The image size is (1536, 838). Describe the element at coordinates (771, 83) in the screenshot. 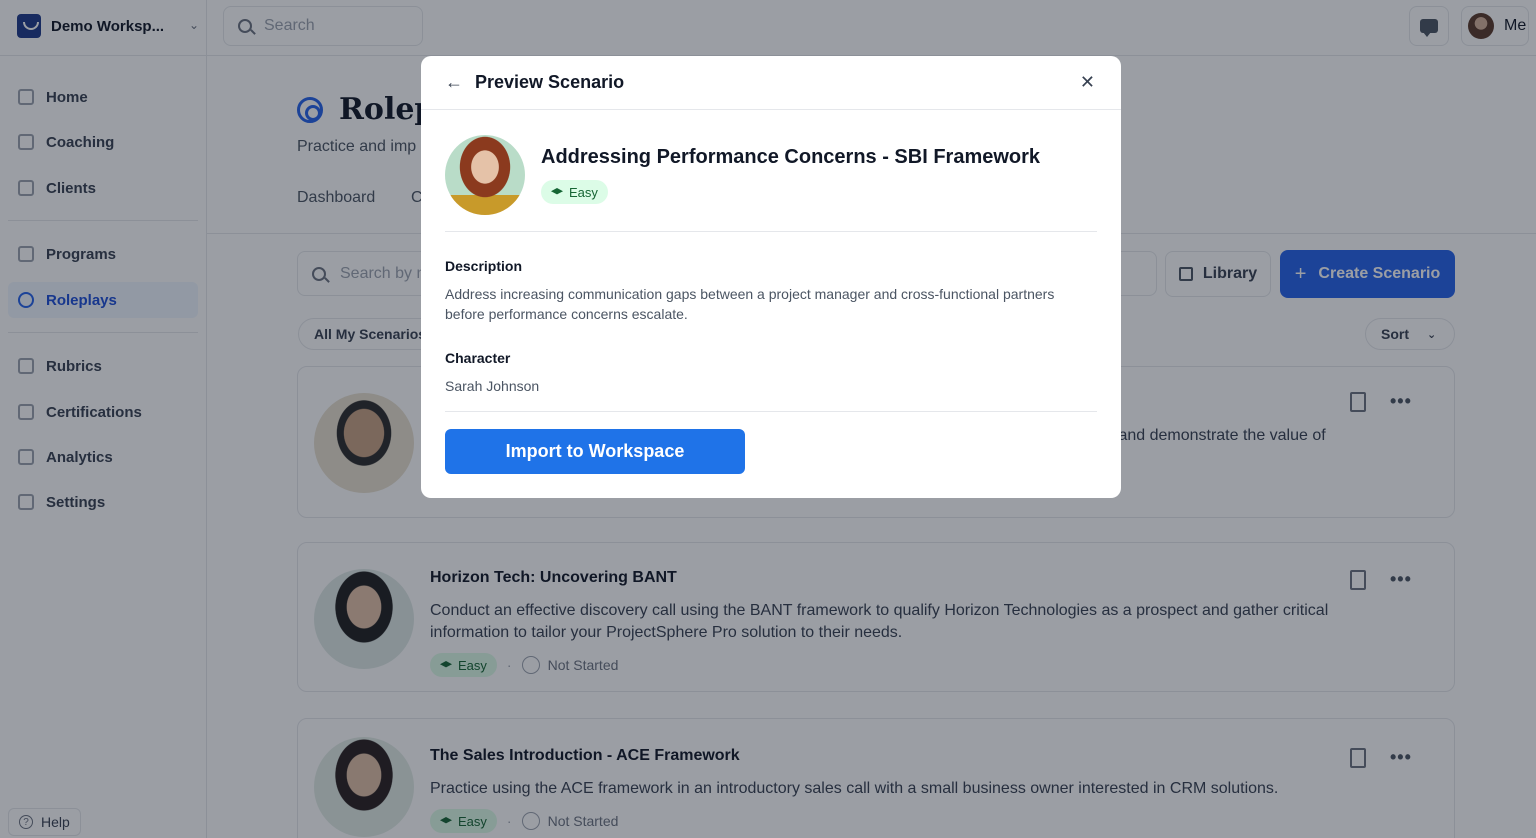

I see `modal-header: ← Preview Scenario ✕` at that location.